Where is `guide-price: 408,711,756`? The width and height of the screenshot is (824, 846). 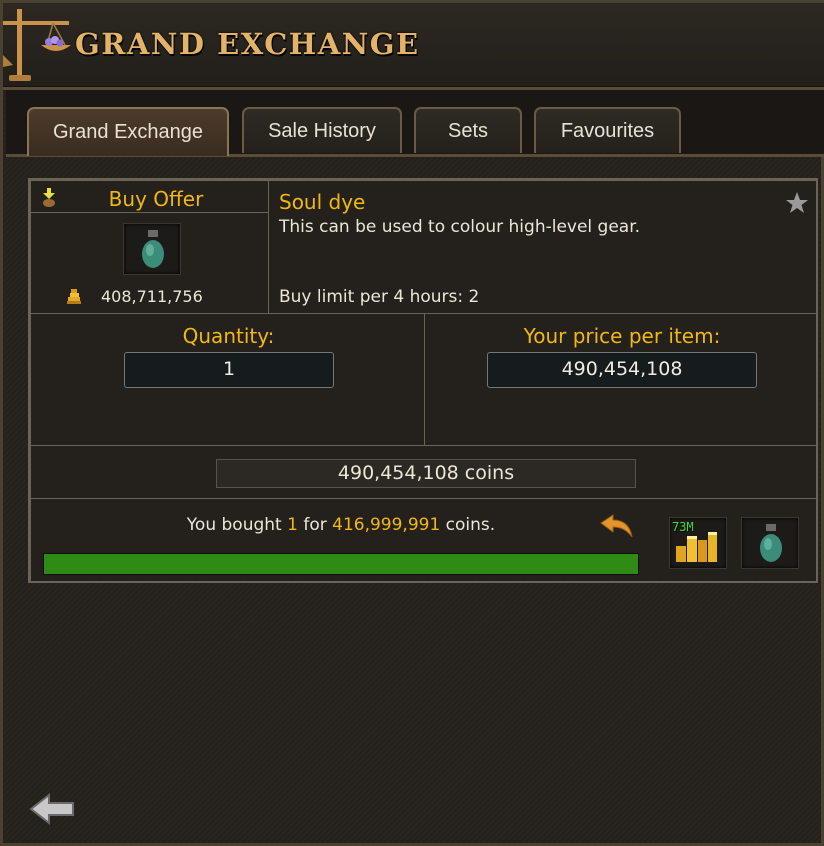
guide-price: 408,711,756 is located at coordinates (152, 296).